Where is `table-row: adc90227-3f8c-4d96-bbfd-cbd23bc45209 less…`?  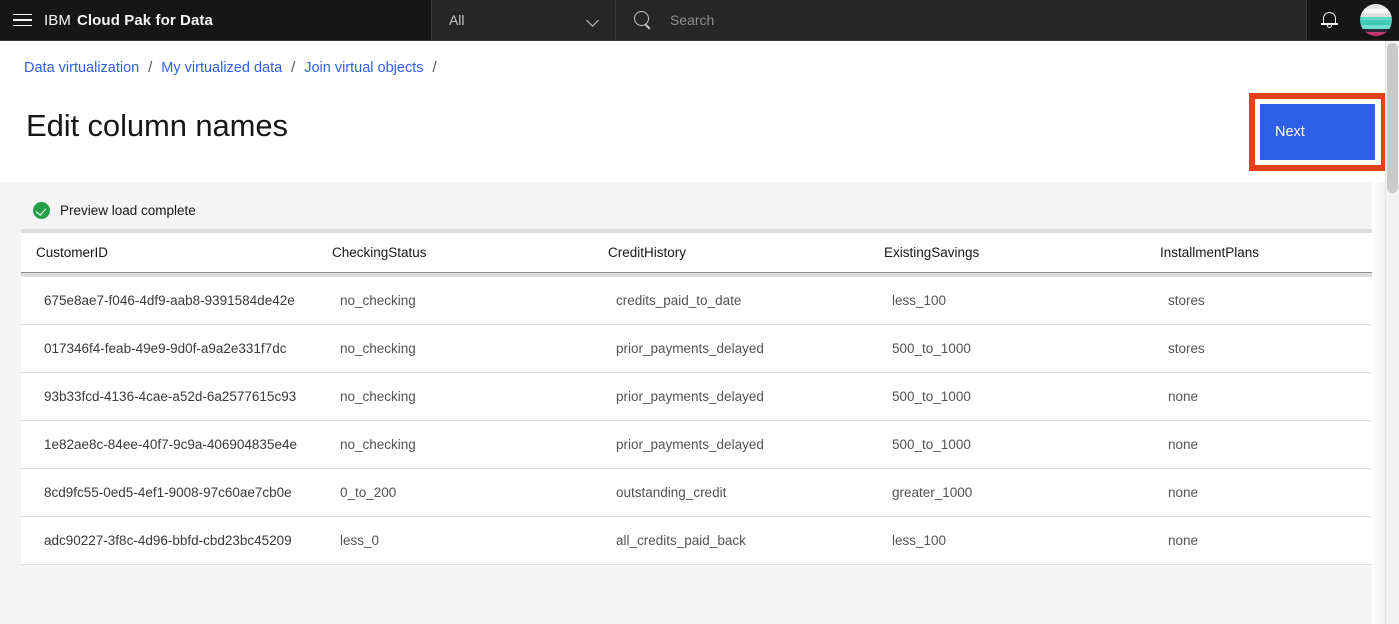 table-row: adc90227-3f8c-4d96-bbfd-cbd23bc45209 less… is located at coordinates (696, 541).